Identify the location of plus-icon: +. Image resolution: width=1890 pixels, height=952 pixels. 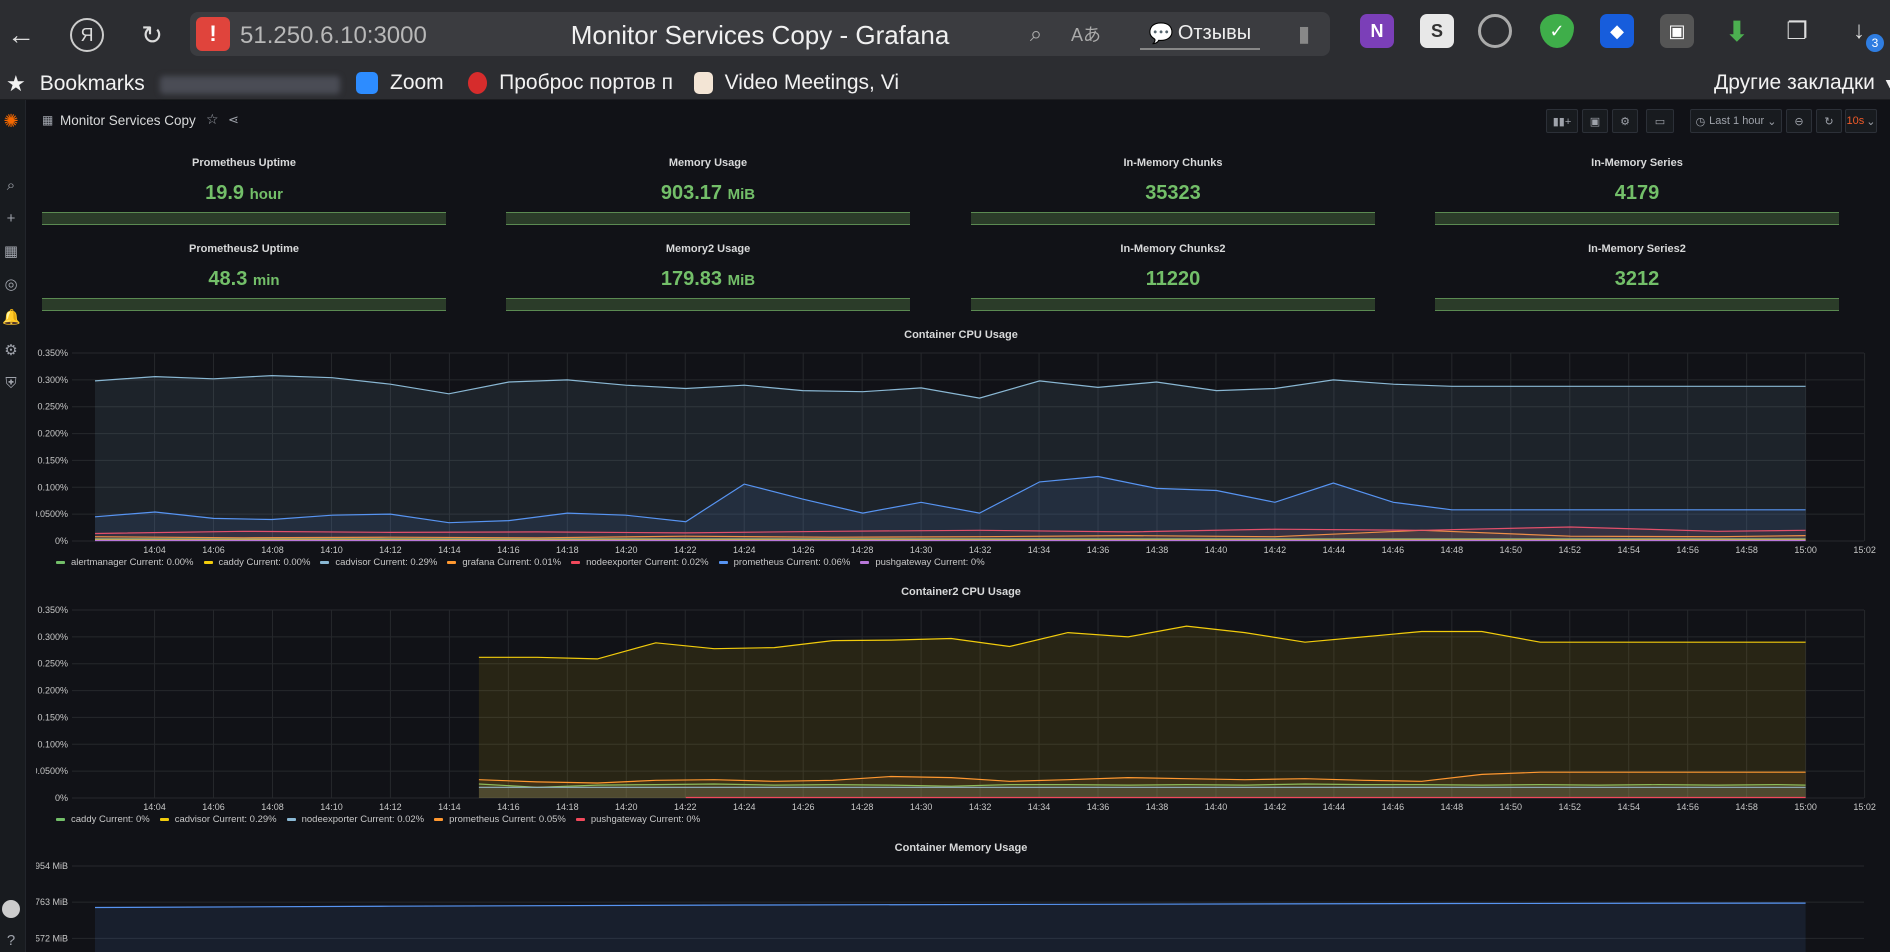
(11, 219).